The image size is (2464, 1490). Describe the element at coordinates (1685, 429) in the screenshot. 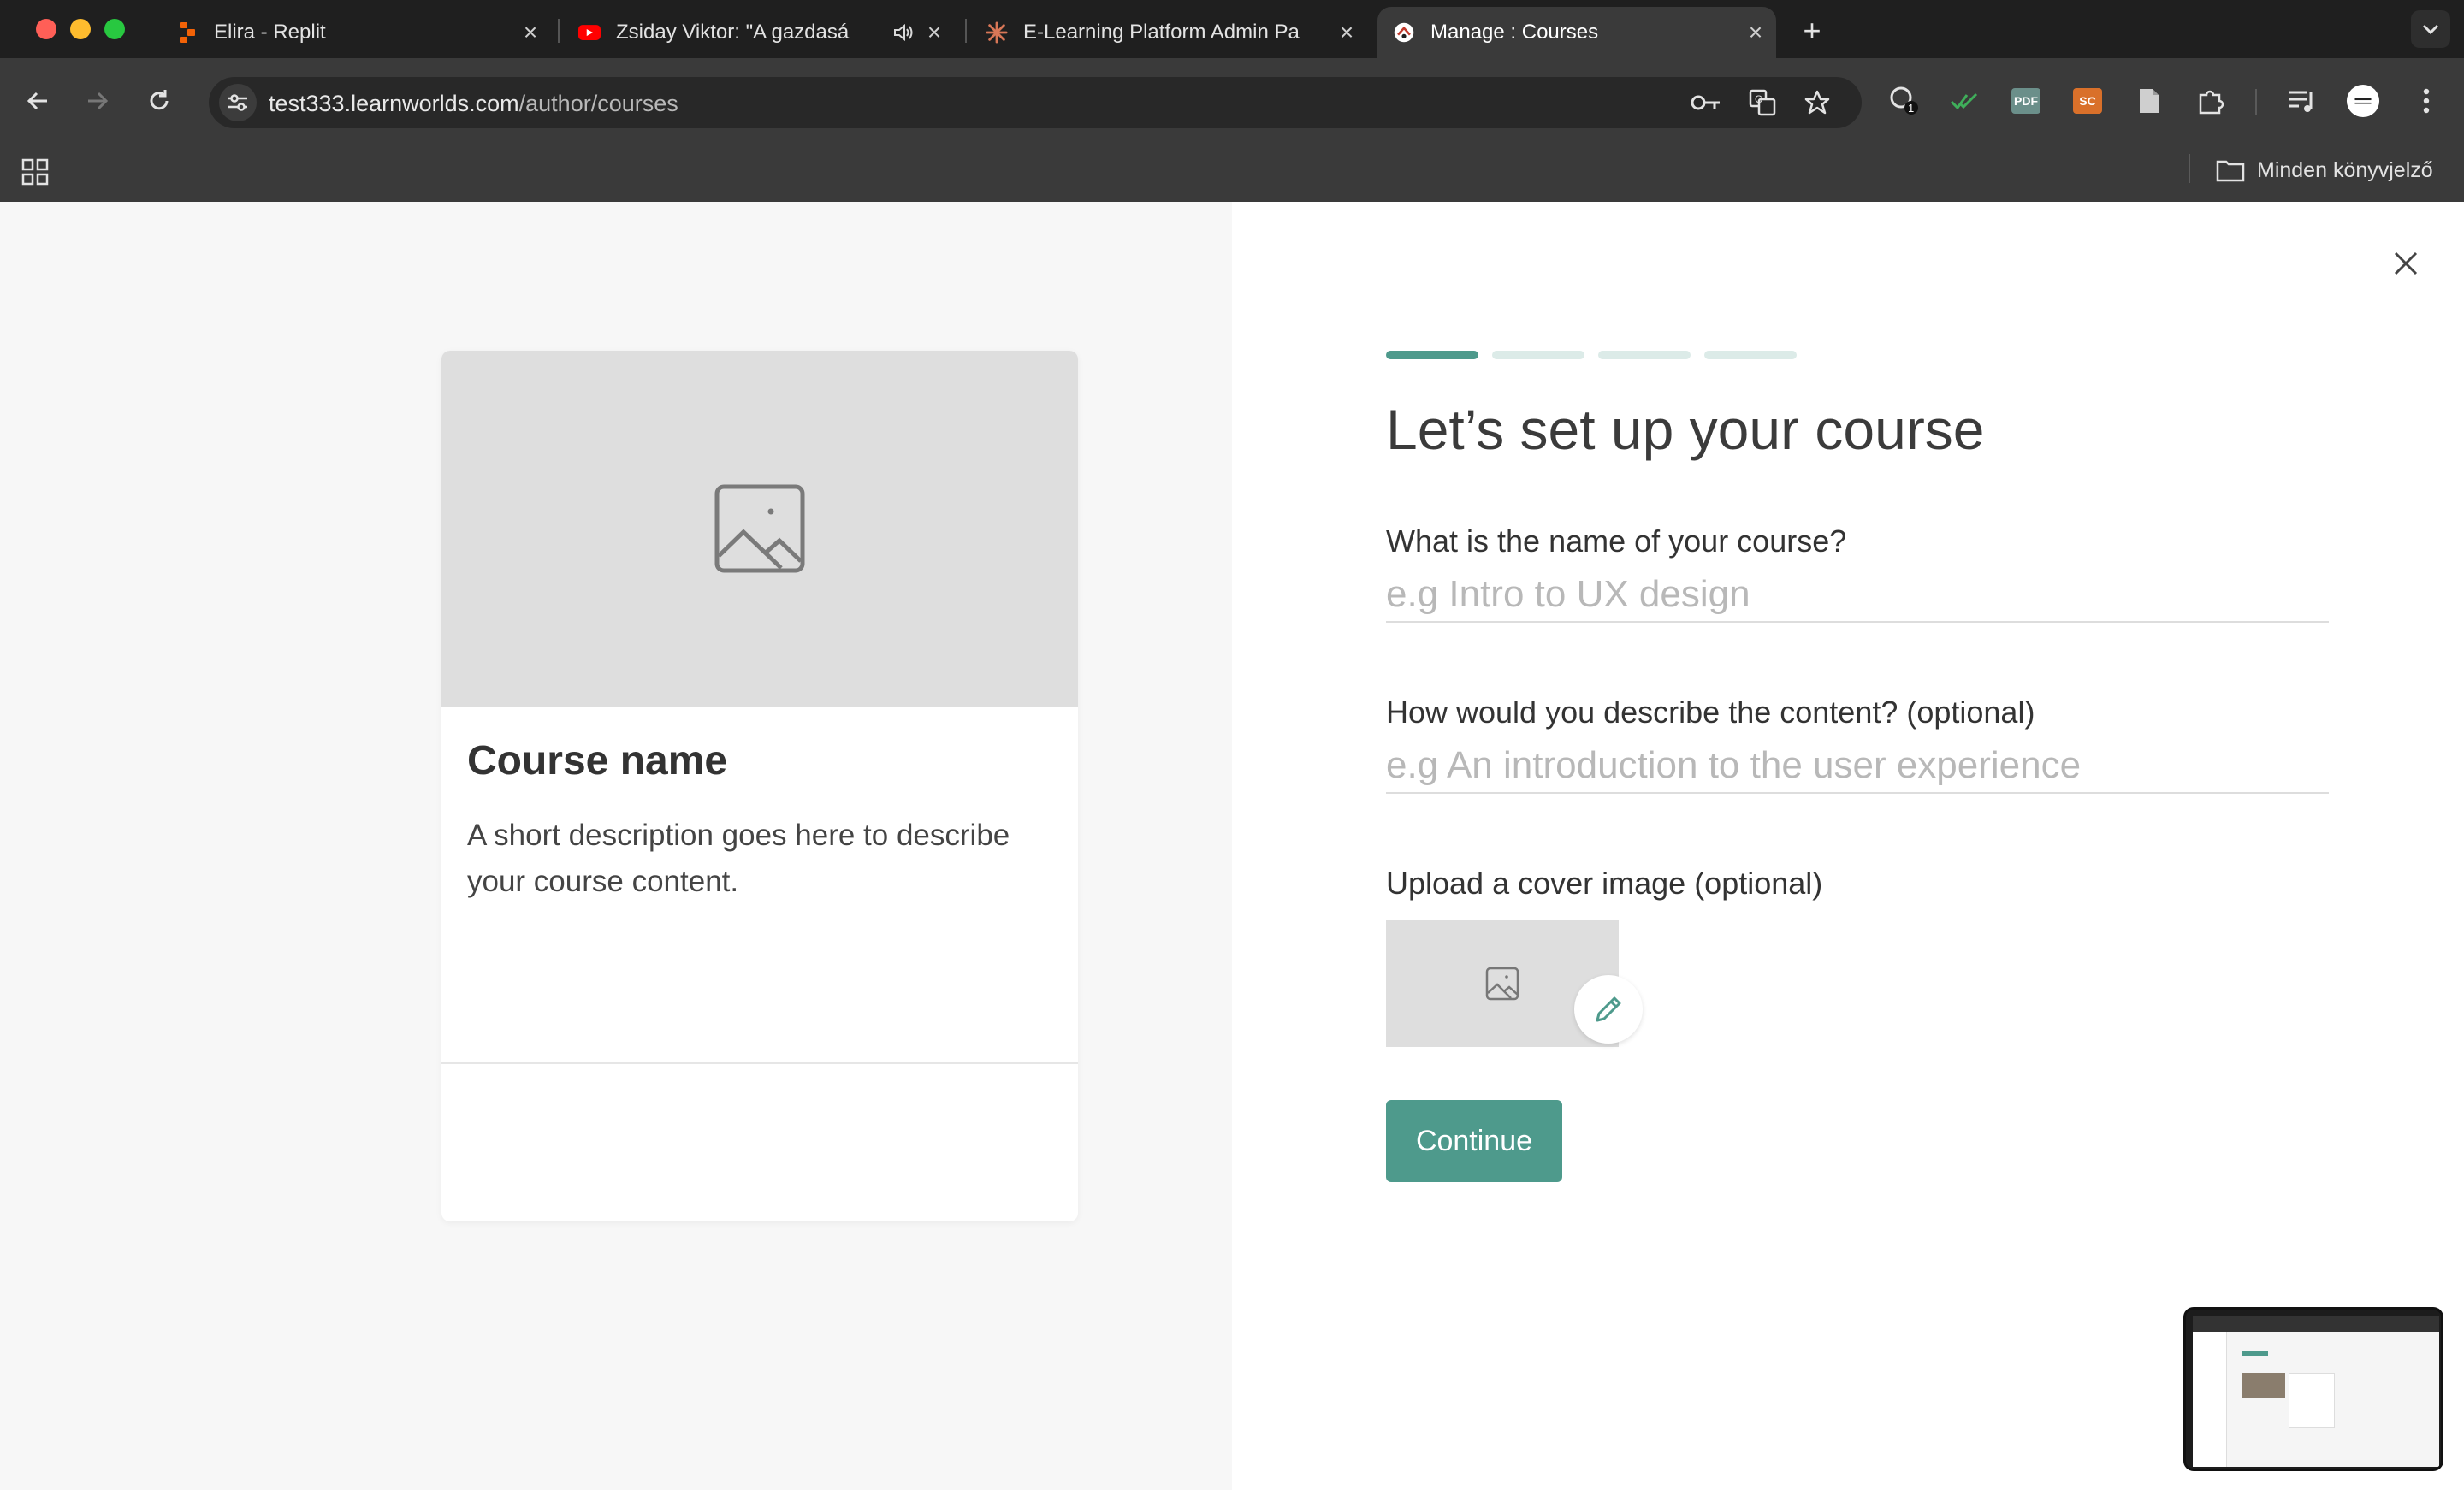

I see `page-title: Let’s set up your course` at that location.